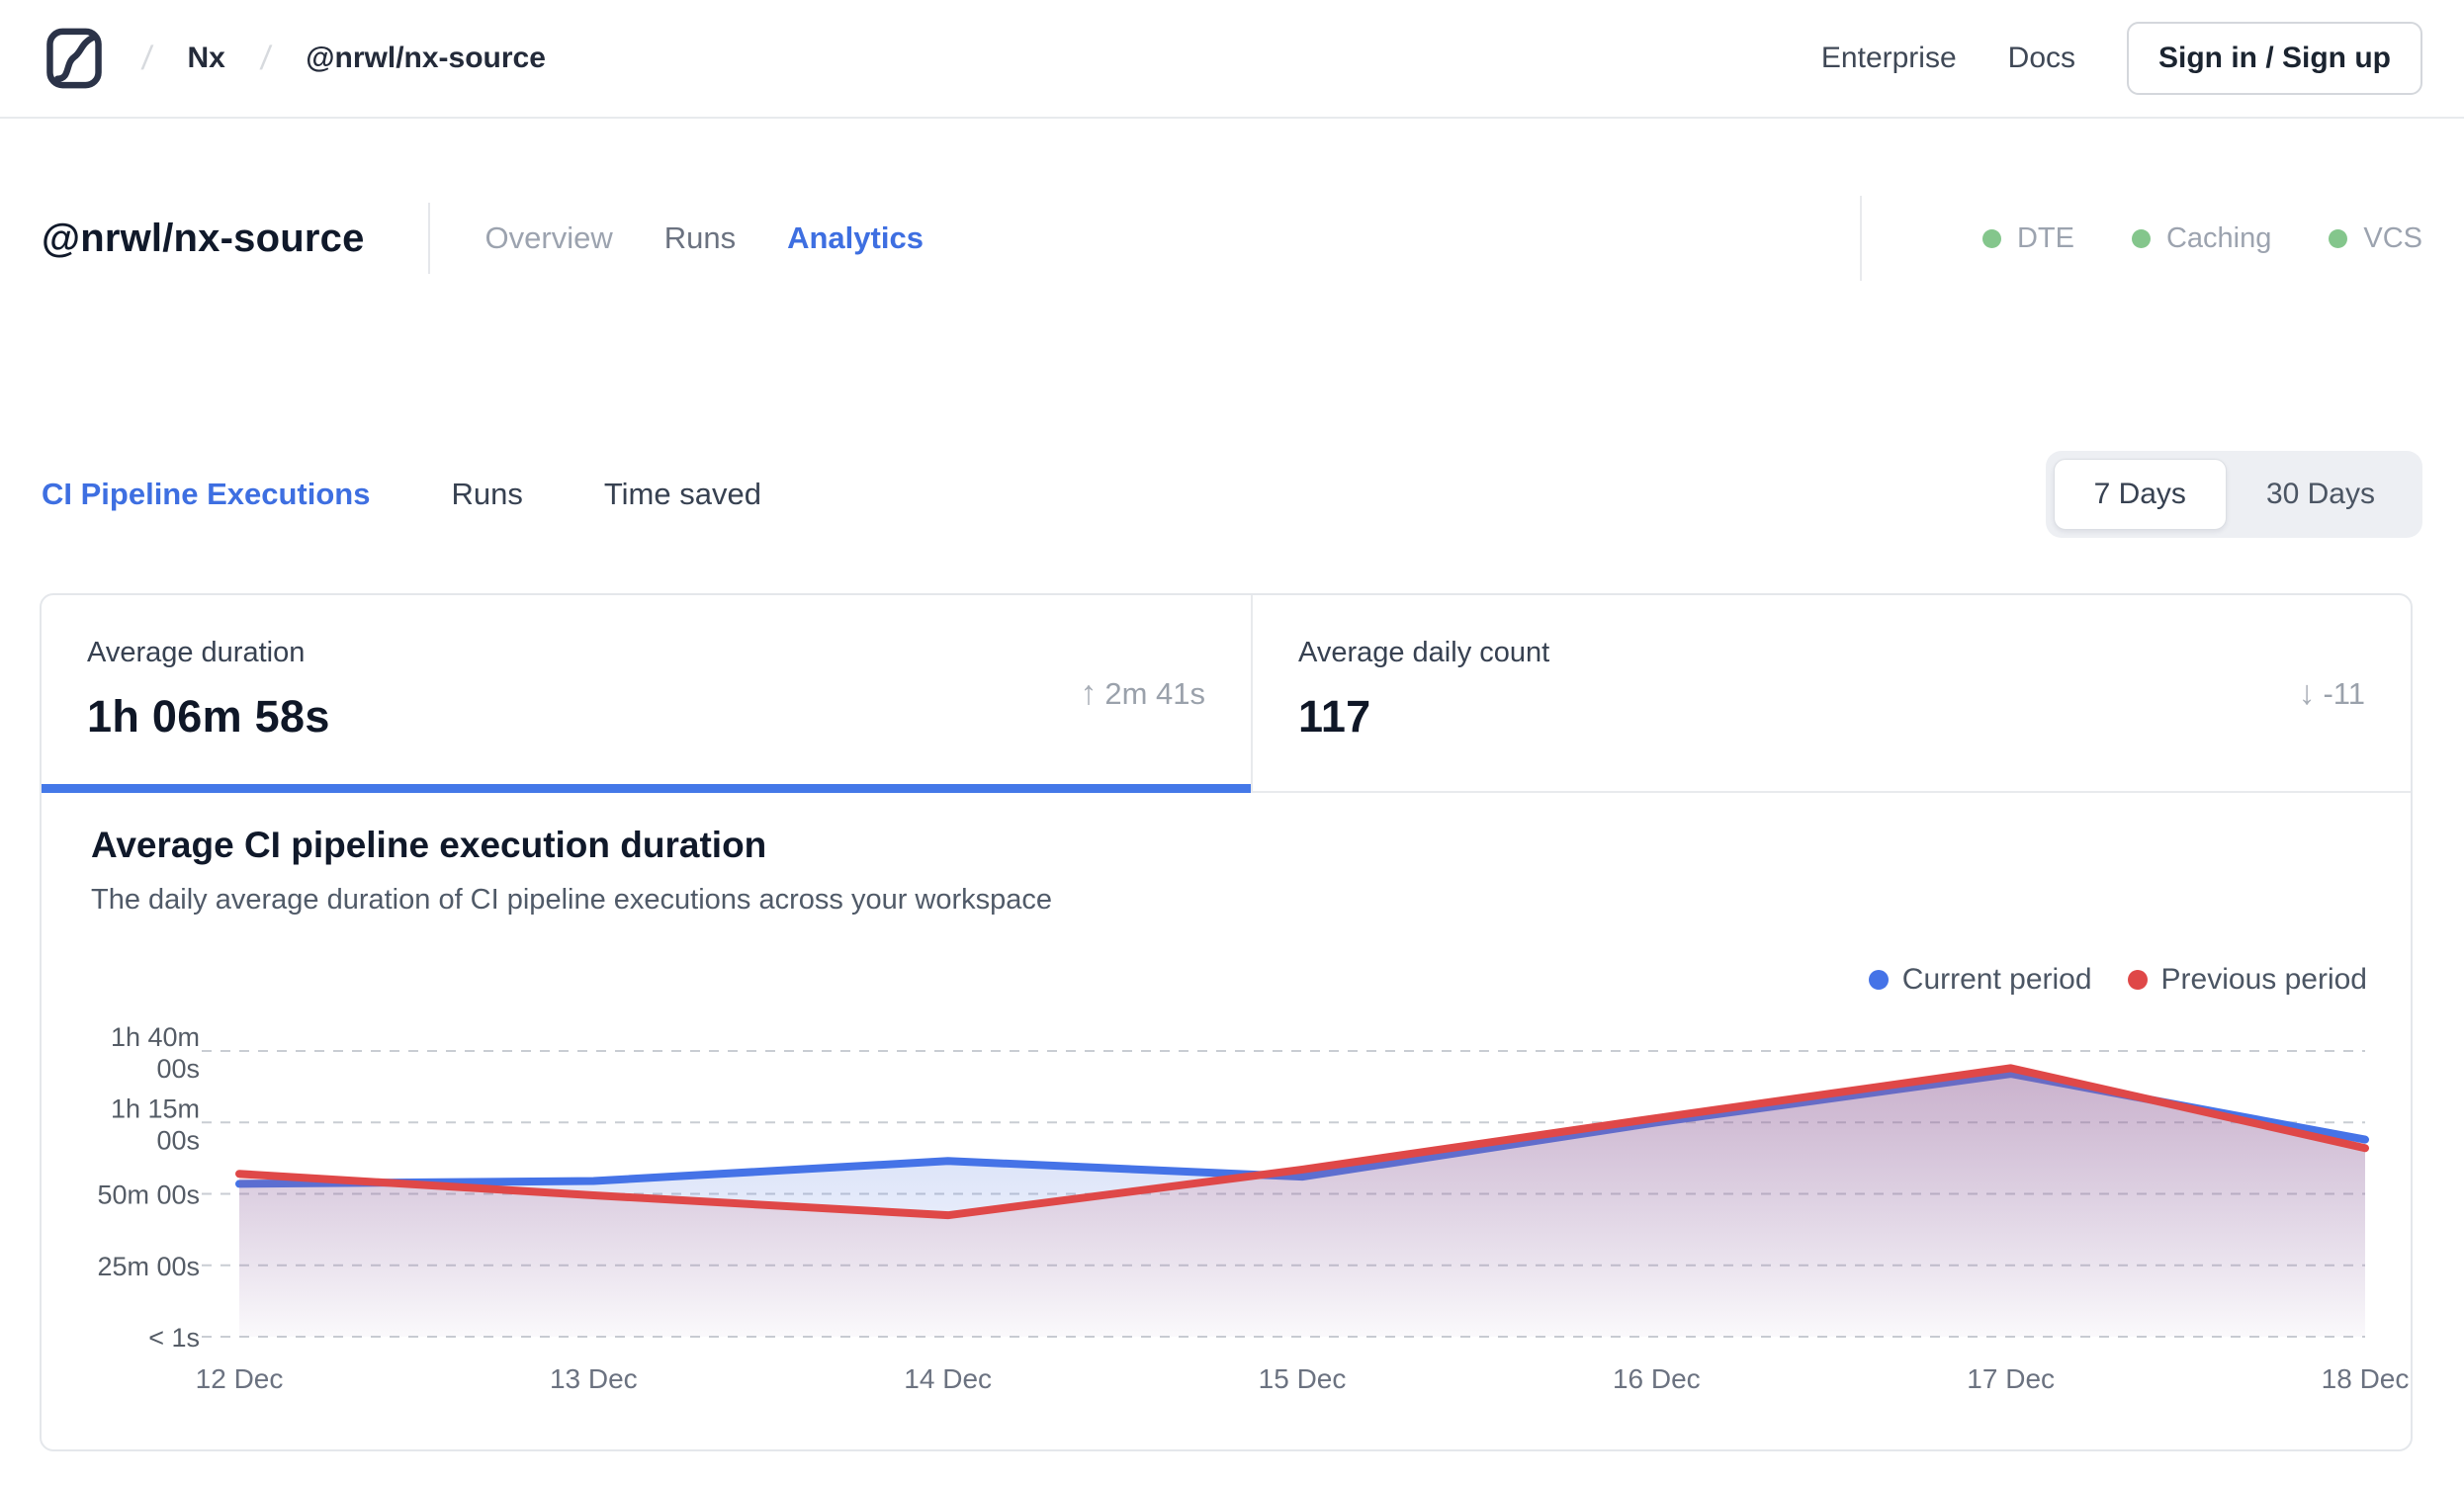  I want to click on svg-text: 12 Dec, so click(240, 1379).